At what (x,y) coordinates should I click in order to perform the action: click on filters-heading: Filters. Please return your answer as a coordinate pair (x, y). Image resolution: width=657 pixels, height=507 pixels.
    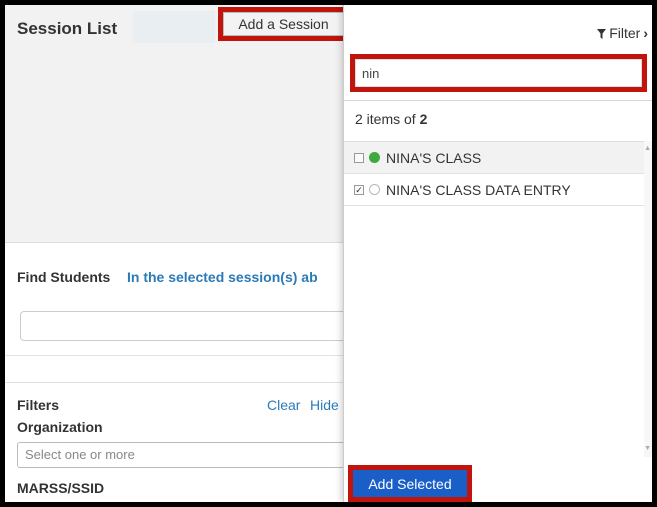
    Looking at the image, I should click on (38, 405).